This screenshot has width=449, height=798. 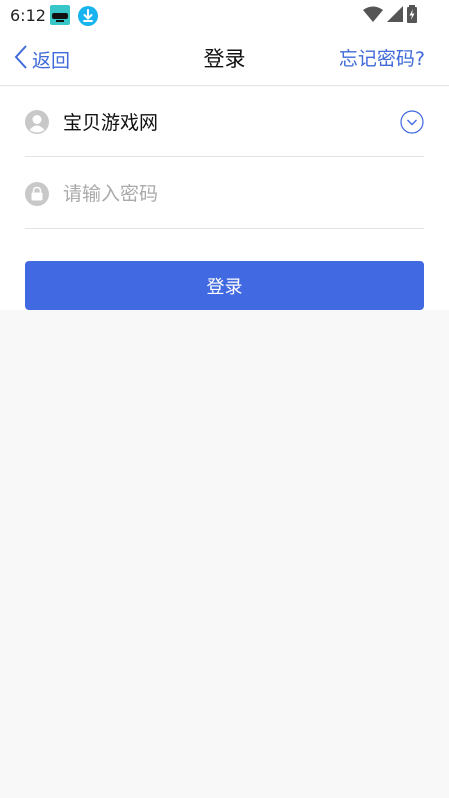 I want to click on nav-bar: 返回 登录 忘记密码?, so click(x=224, y=59).